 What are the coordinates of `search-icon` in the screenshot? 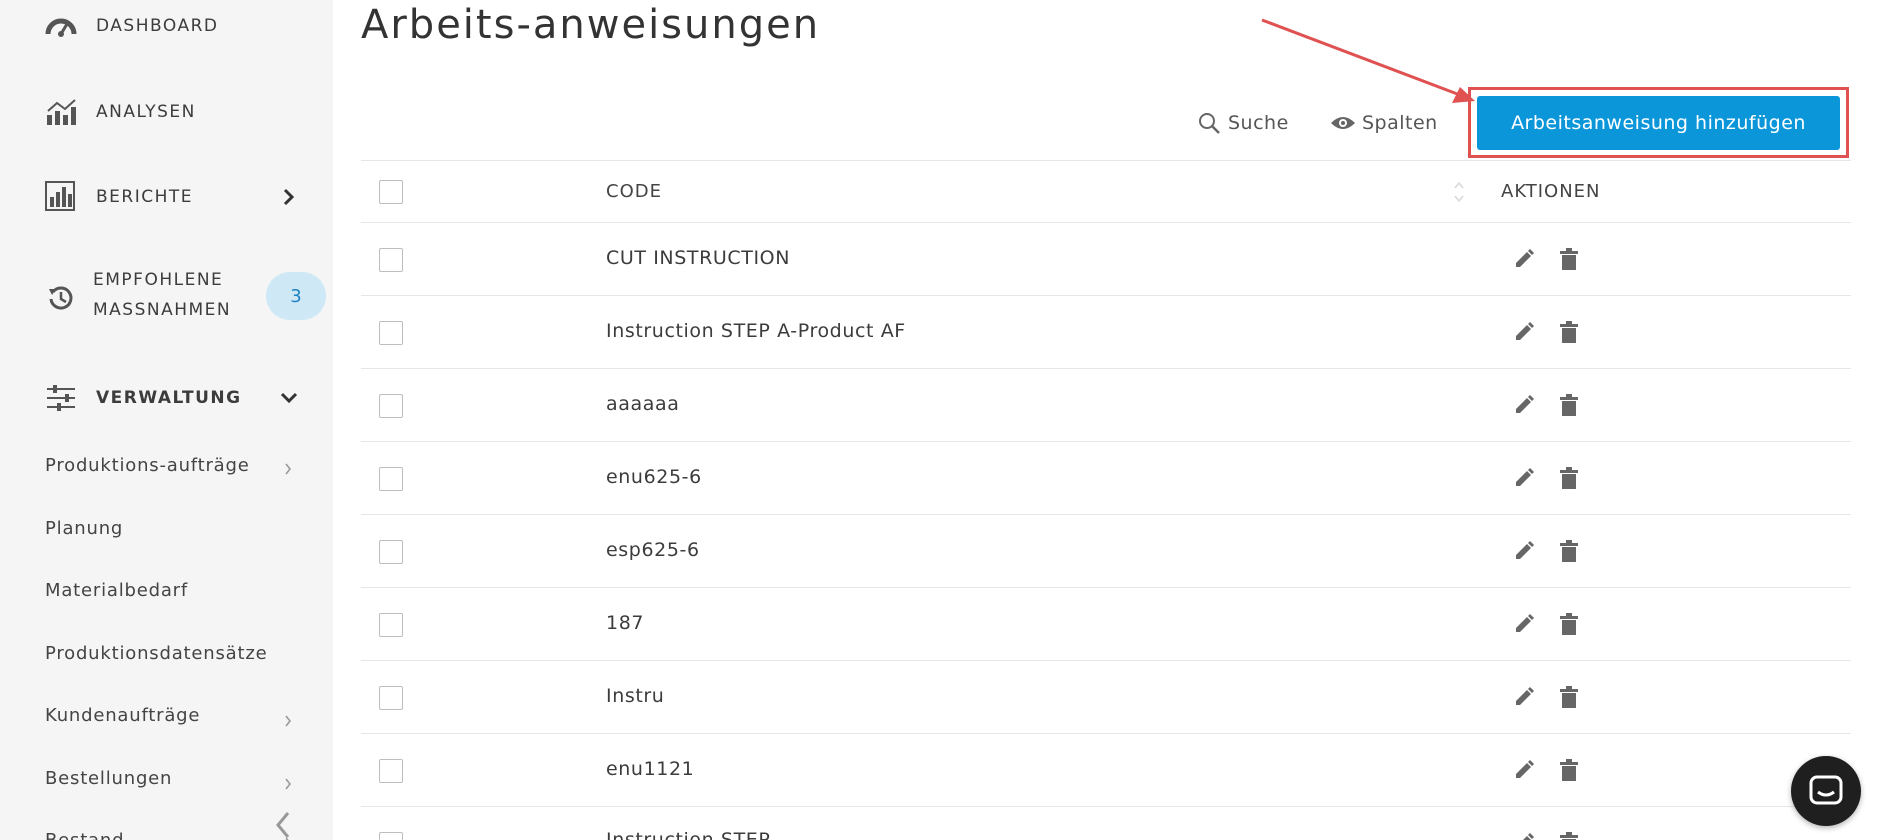 It's located at (1209, 123).